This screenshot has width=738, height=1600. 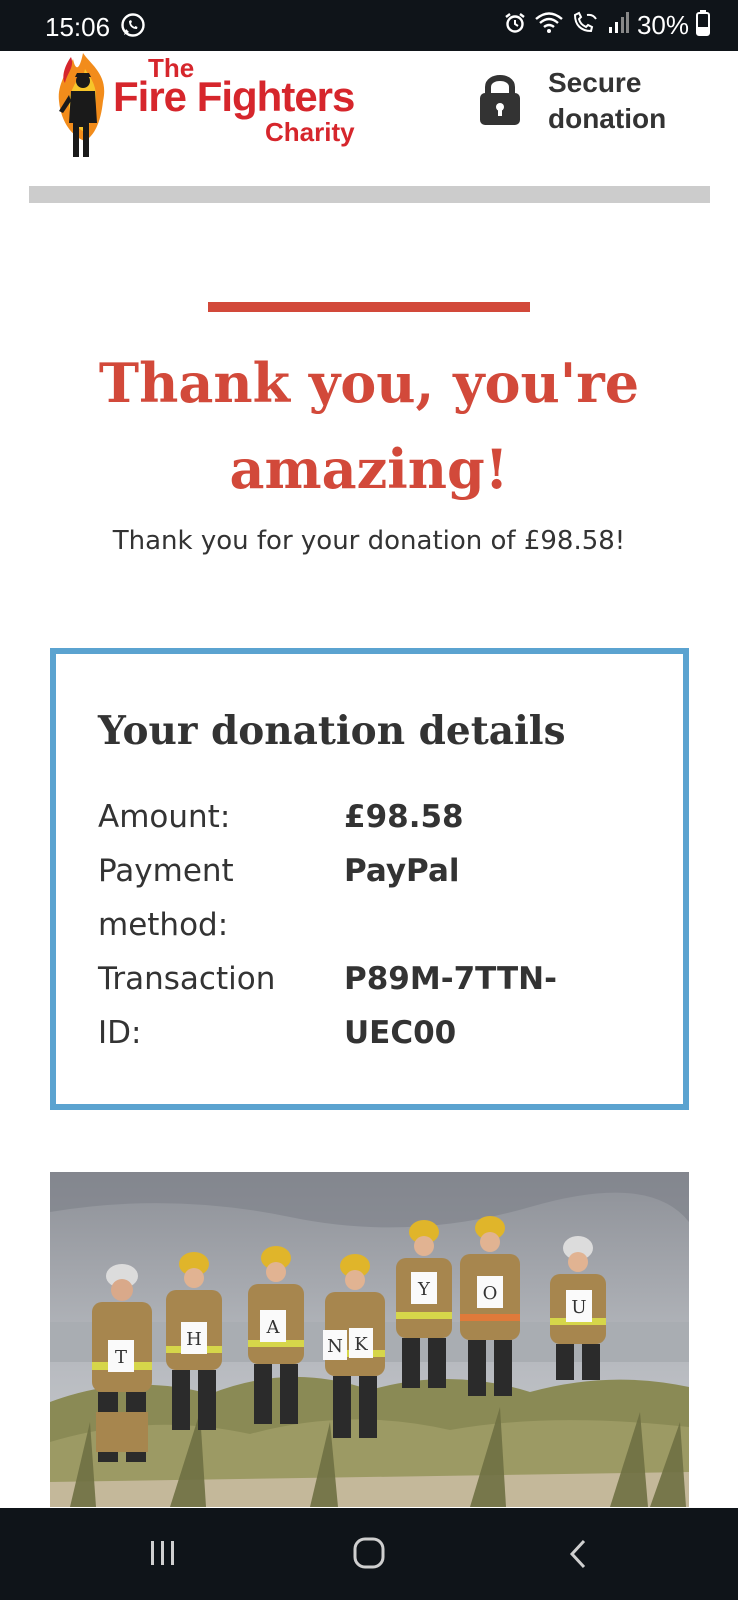 I want to click on firefighter-flame-icon, so click(x=84, y=109).